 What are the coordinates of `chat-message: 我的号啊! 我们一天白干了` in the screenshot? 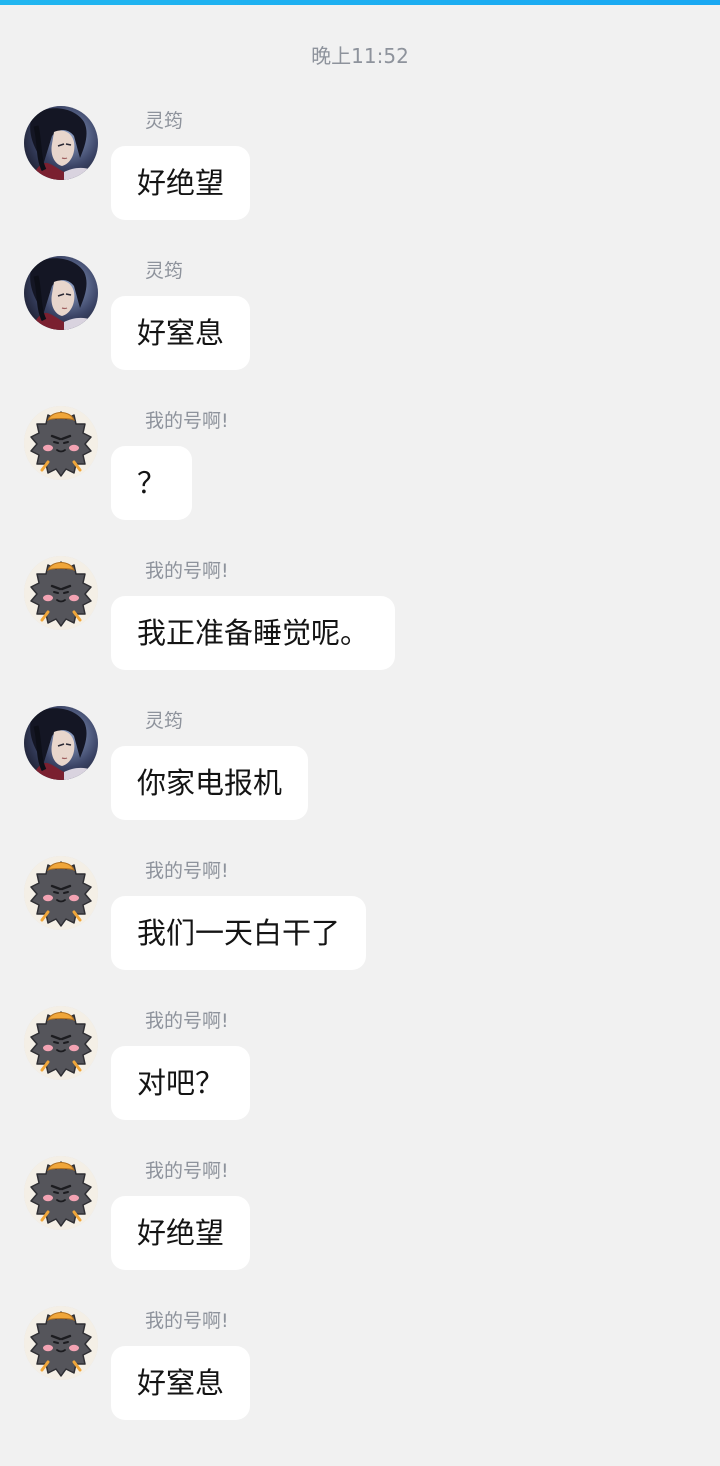 It's located at (360, 931).